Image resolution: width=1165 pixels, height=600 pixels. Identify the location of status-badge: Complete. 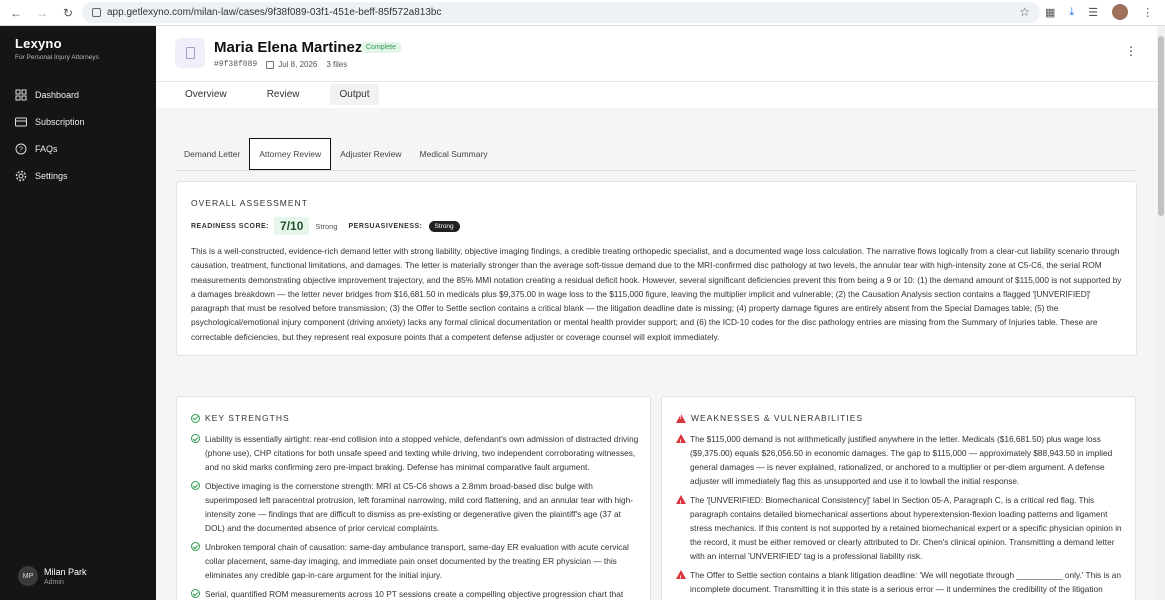
(381, 47).